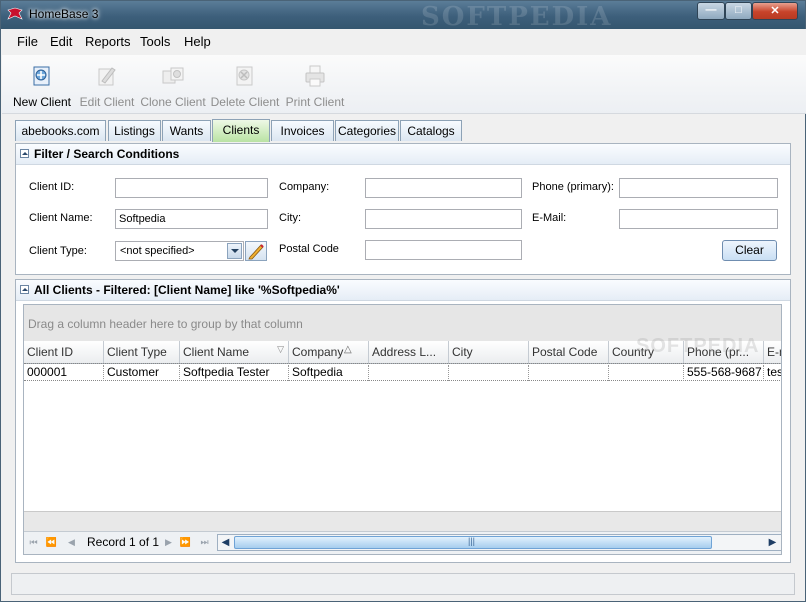  What do you see at coordinates (244, 76) in the screenshot?
I see `delete-client-icon` at bounding box center [244, 76].